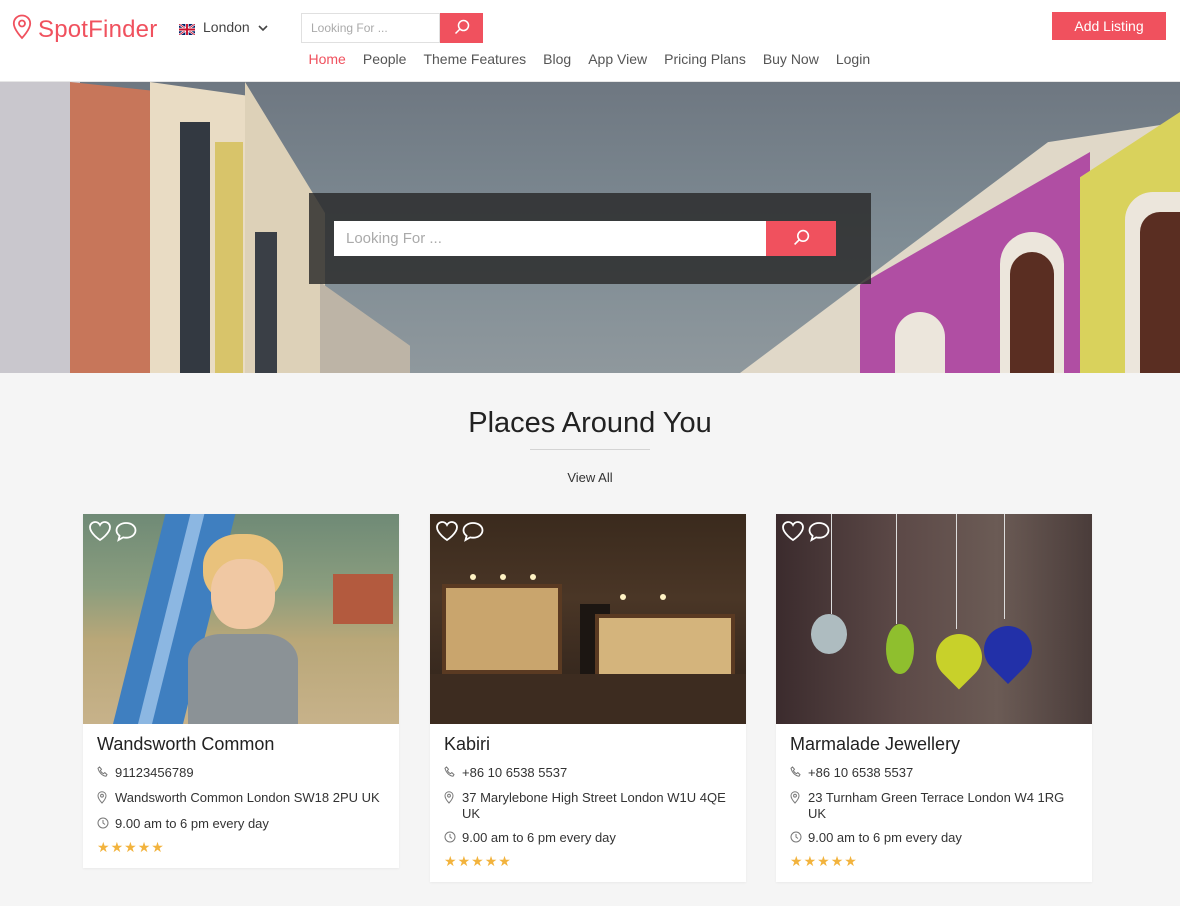 This screenshot has height=906, width=1180. Describe the element at coordinates (154, 772) in the screenshot. I see `listing-phone-text: 91123456789` at that location.